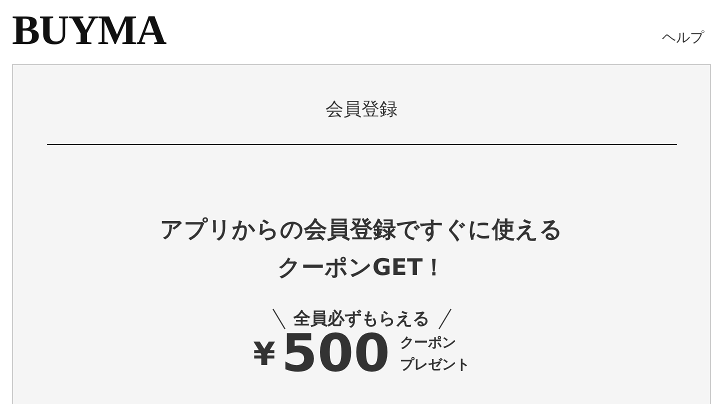  Describe the element at coordinates (435, 365) in the screenshot. I see `coupon-note: プレゼント` at that location.